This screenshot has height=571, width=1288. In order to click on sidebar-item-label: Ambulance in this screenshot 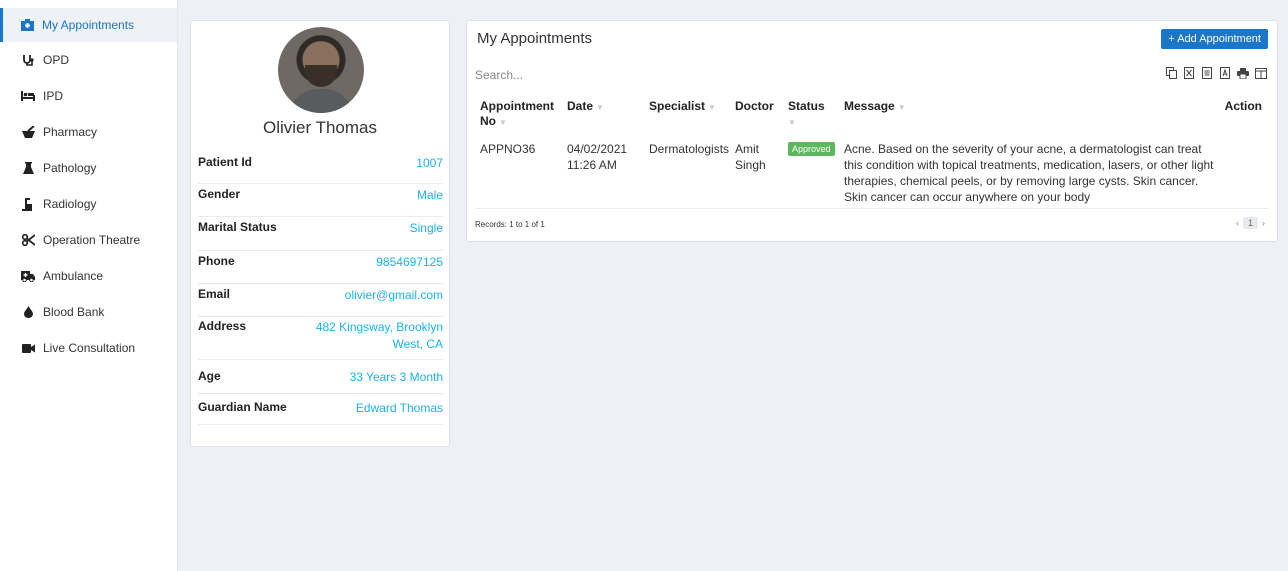, I will do `click(73, 276)`.